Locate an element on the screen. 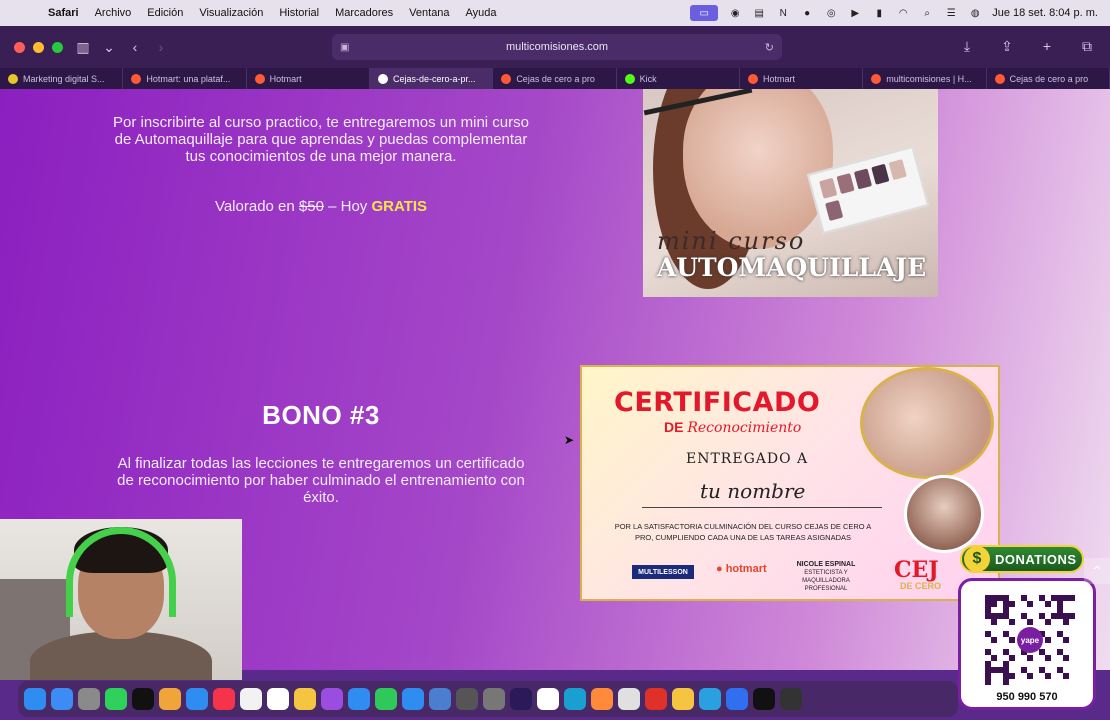 Image resolution: width=1110 pixels, height=720 pixels. dock-mail-icon is located at coordinates (62, 699).